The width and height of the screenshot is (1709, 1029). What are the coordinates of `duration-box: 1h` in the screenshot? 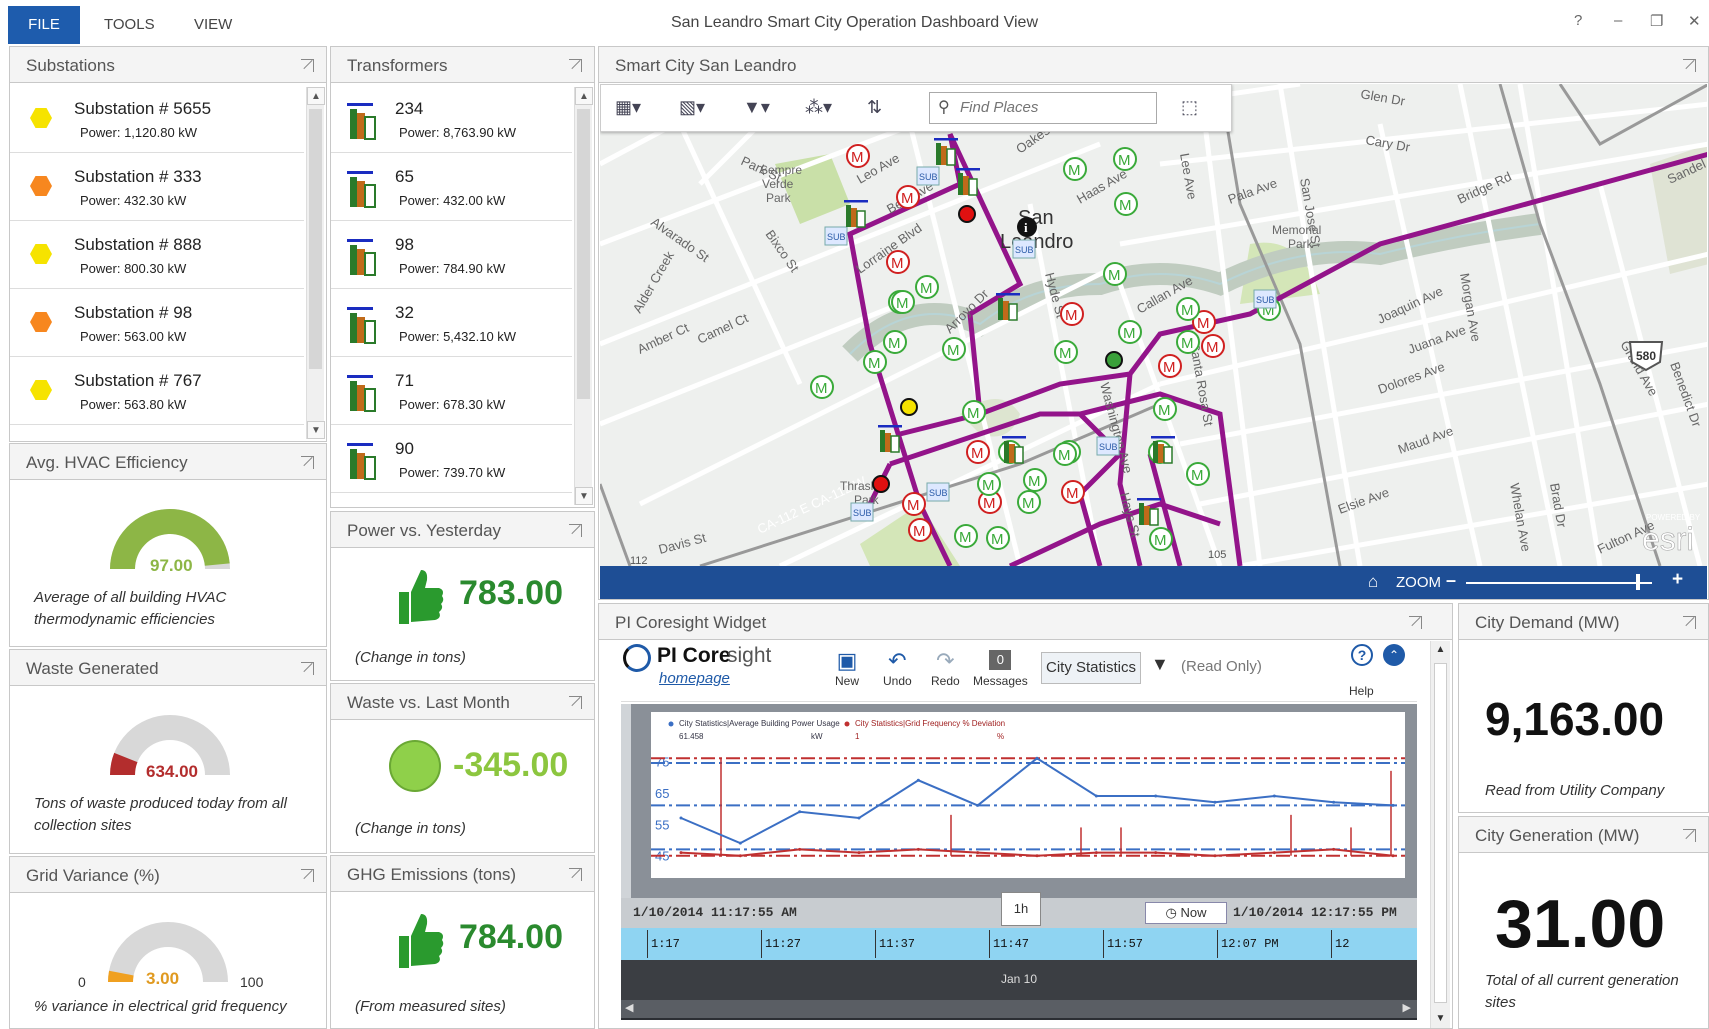 It's located at (1021, 909).